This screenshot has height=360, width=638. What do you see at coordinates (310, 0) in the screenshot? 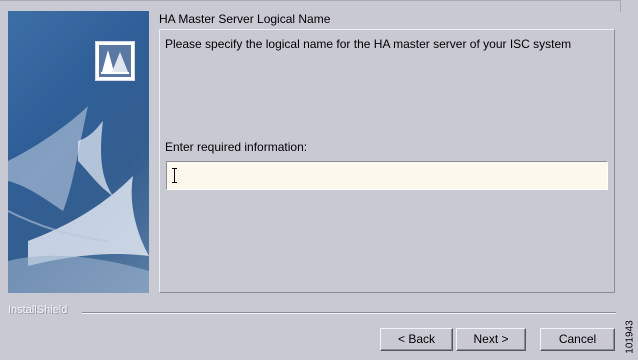
I see `window-top-edge` at bounding box center [310, 0].